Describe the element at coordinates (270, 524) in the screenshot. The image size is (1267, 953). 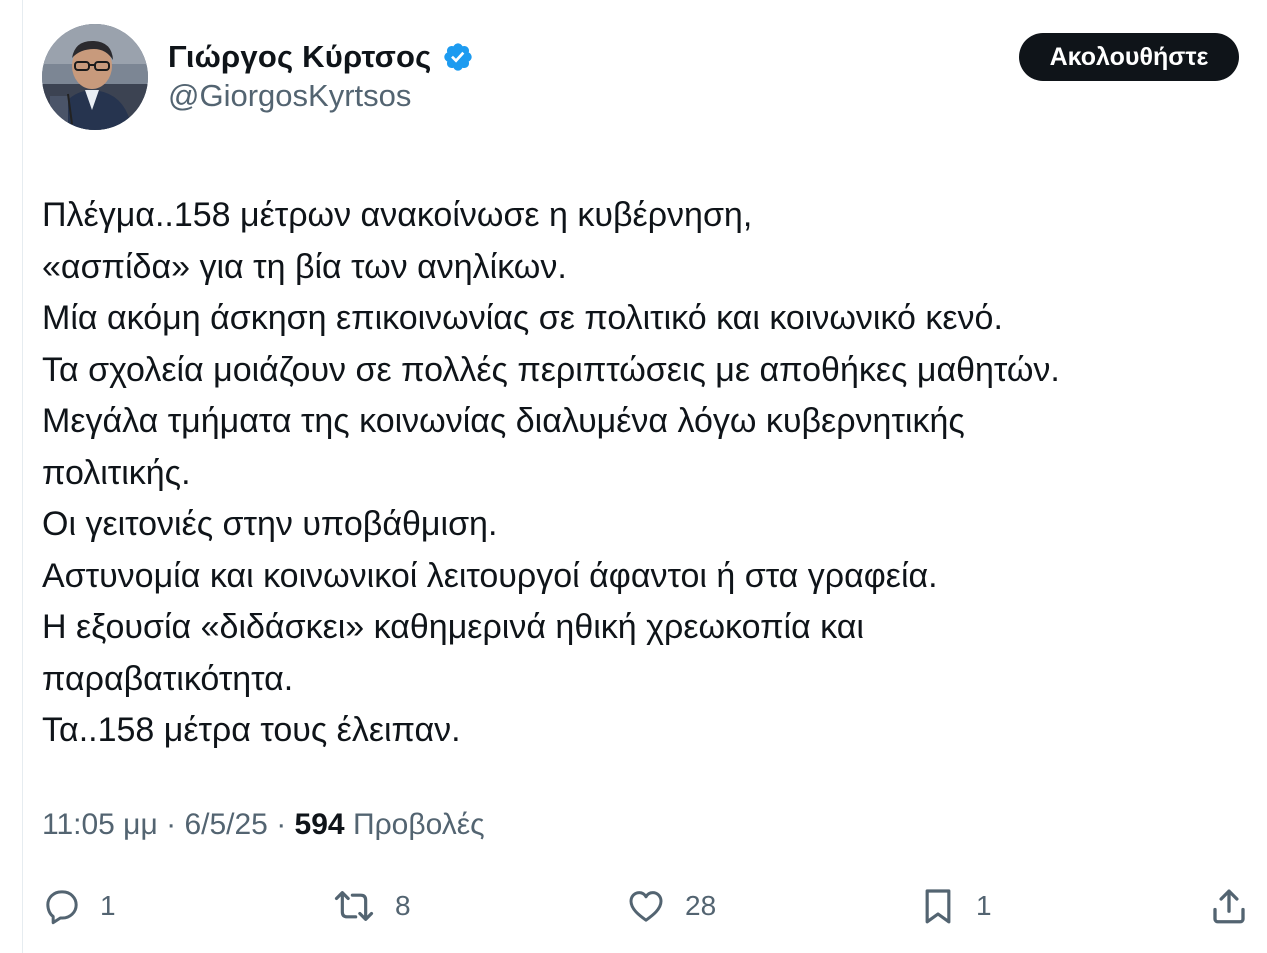
I see `tweet-line: Οι γειτονιές στην υποβάθμιση.` at that location.